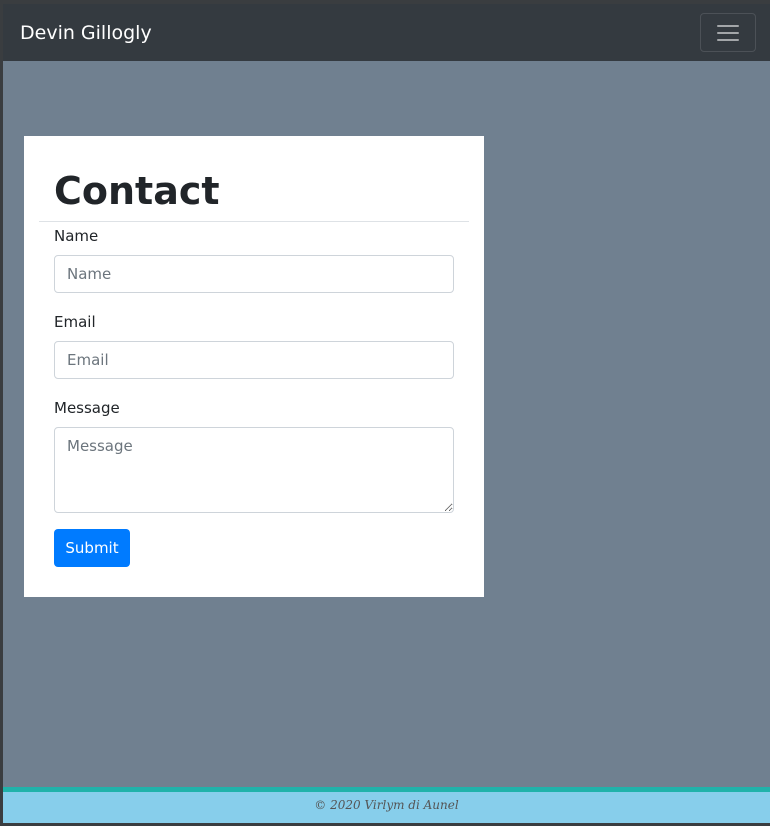  I want to click on message-textarea, so click(254, 470).